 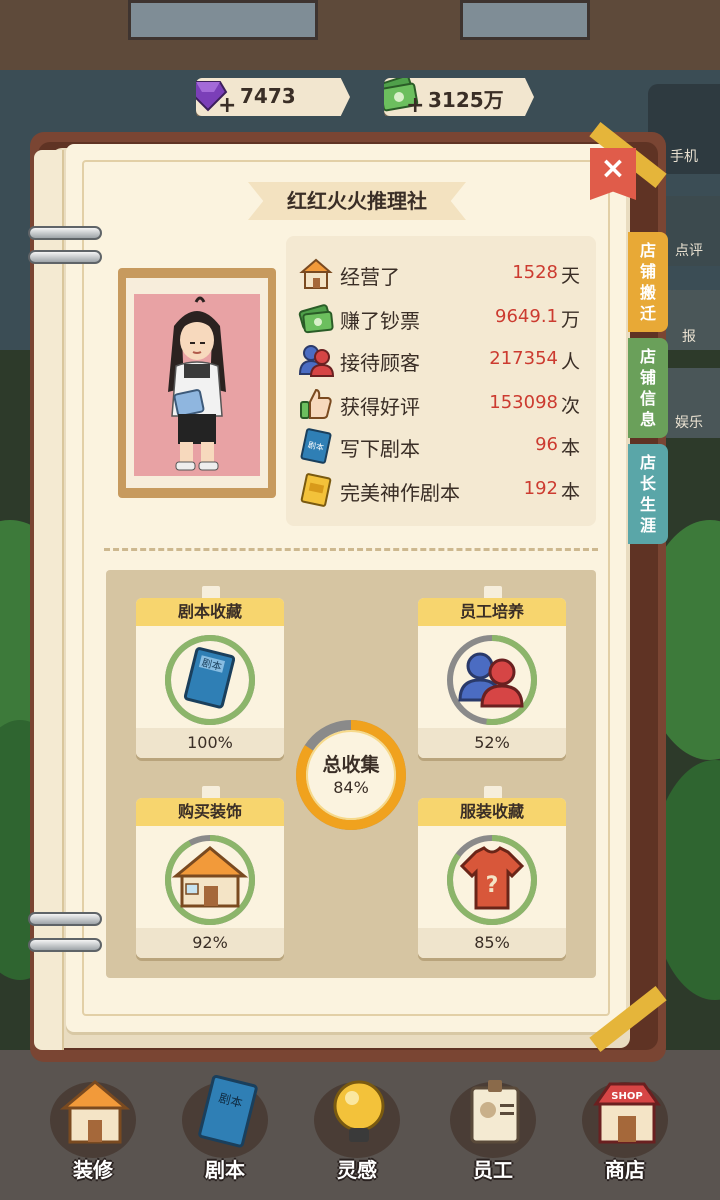 What do you see at coordinates (689, 423) in the screenshot?
I see `entertain-label: 娱乐` at bounding box center [689, 423].